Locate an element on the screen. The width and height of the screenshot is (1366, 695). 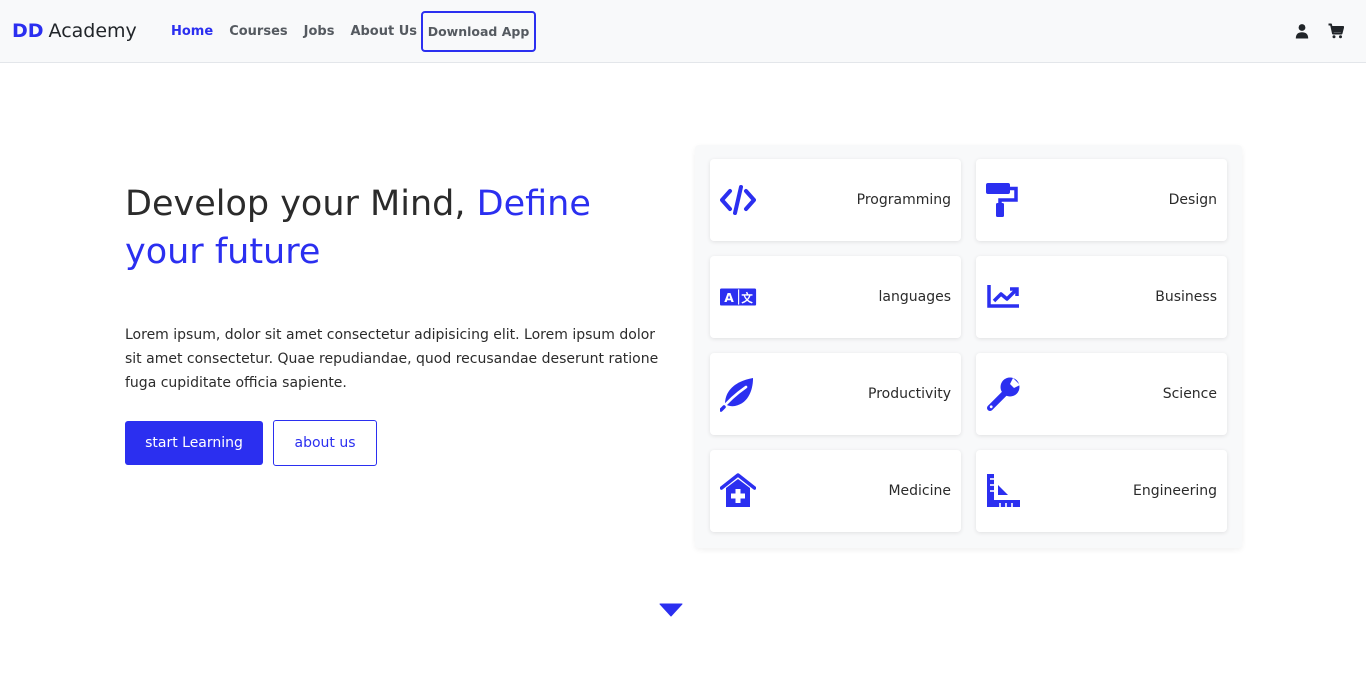
wrench-icon is located at coordinates (1004, 394).